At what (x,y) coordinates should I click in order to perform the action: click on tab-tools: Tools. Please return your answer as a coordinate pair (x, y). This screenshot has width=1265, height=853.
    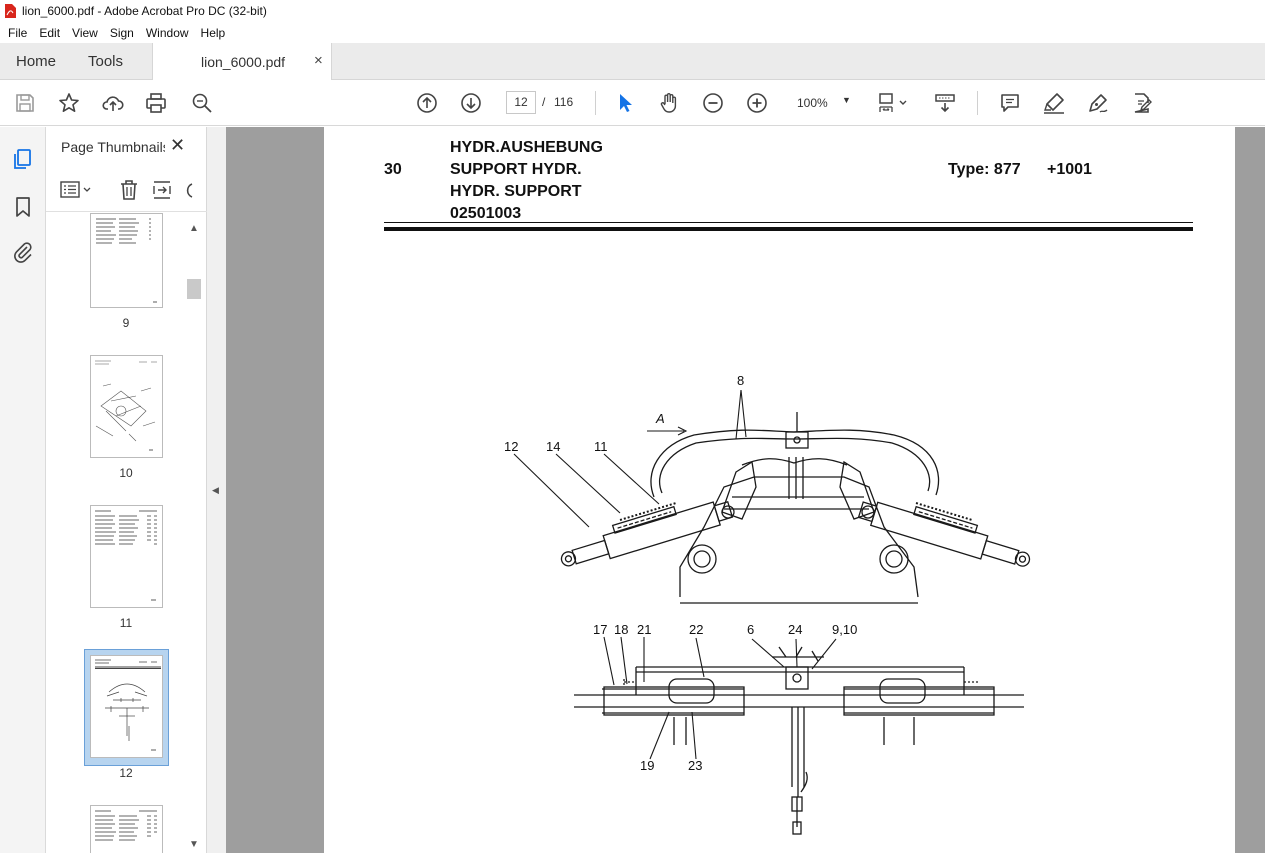
    Looking at the image, I should click on (105, 61).